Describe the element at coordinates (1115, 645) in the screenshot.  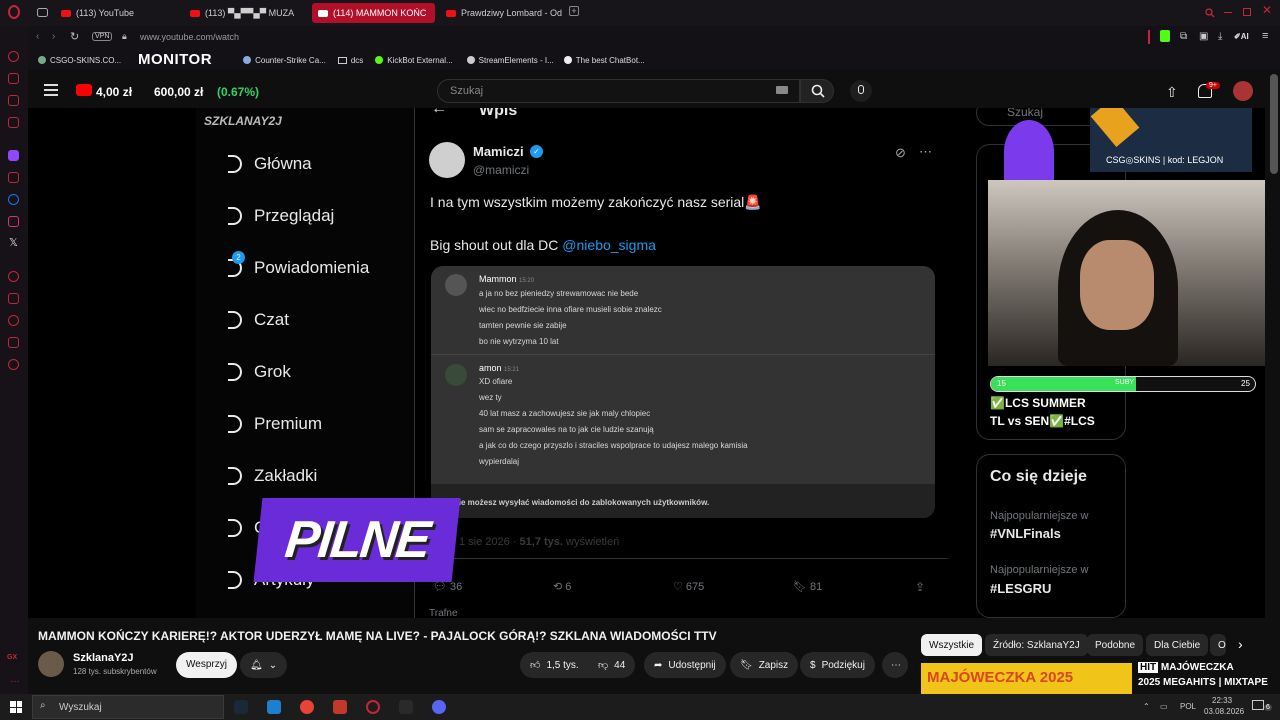
I see `chip-similar: Podobne` at that location.